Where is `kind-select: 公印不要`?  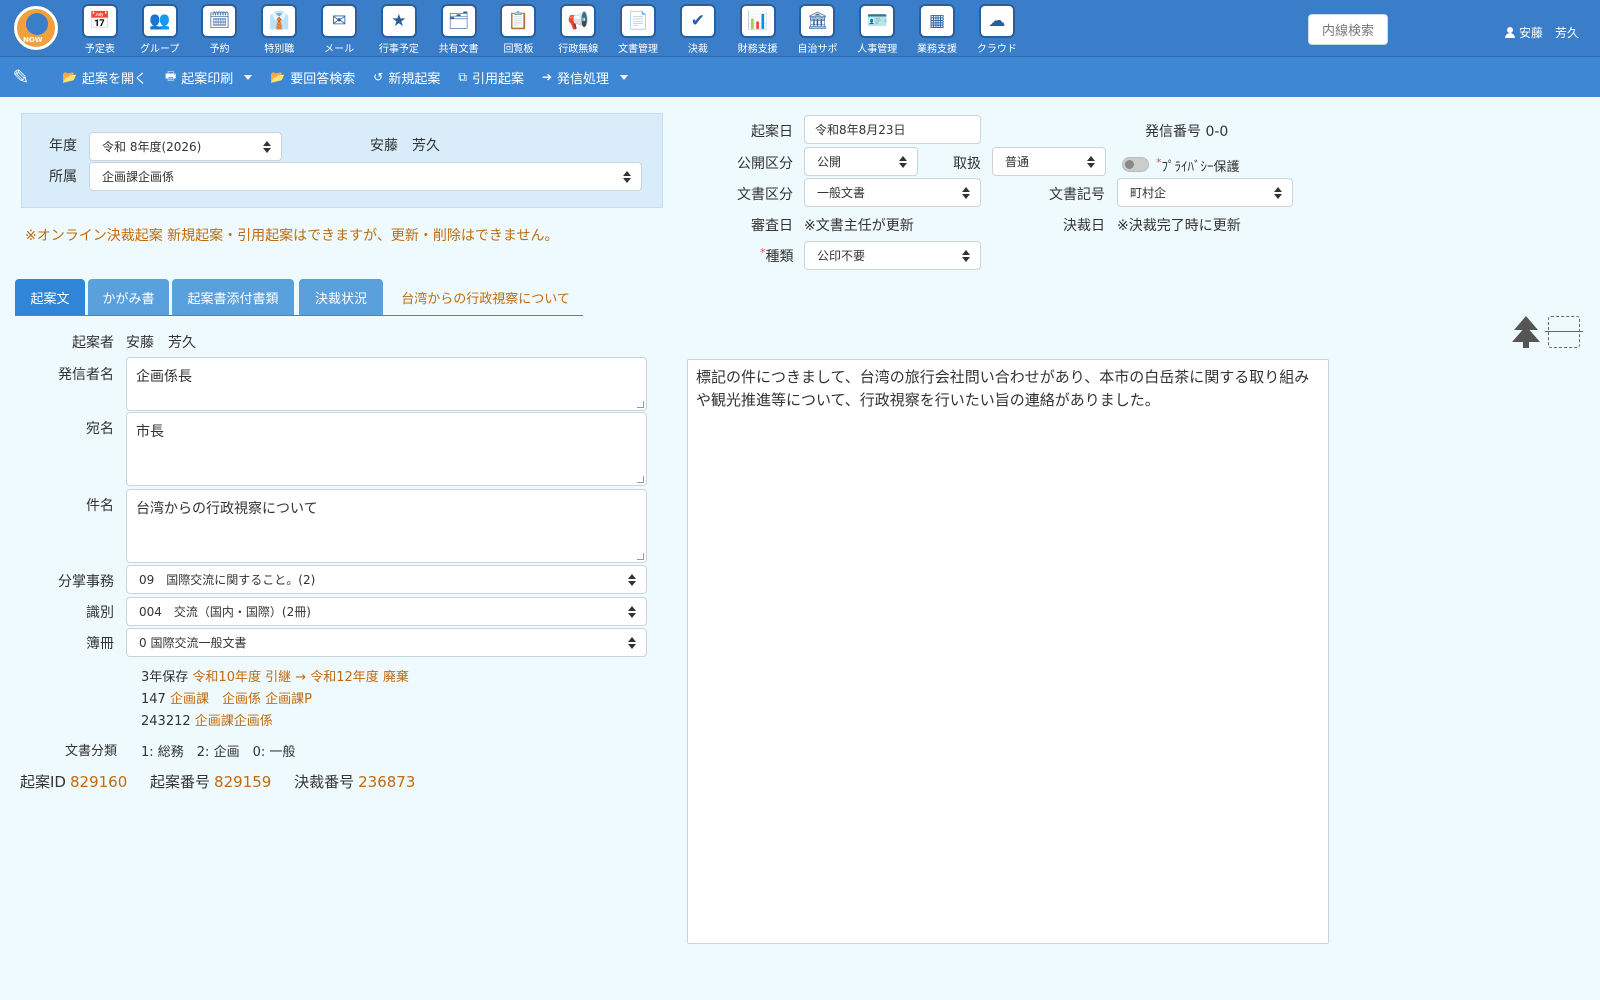 kind-select: 公印不要 is located at coordinates (892, 255).